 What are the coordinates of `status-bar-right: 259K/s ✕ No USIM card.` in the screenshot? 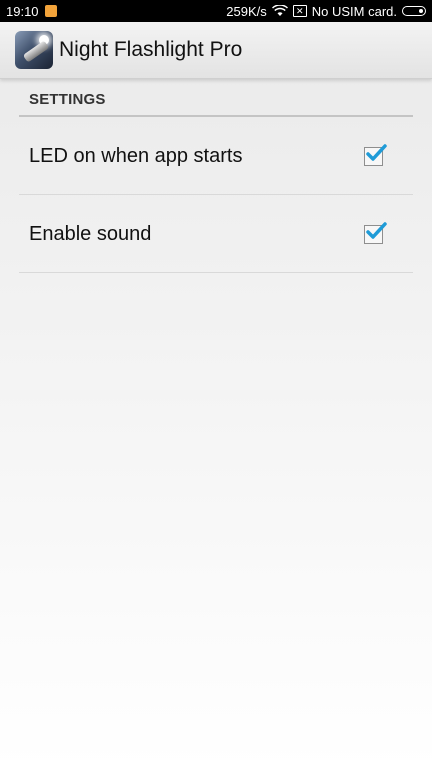 It's located at (326, 11).